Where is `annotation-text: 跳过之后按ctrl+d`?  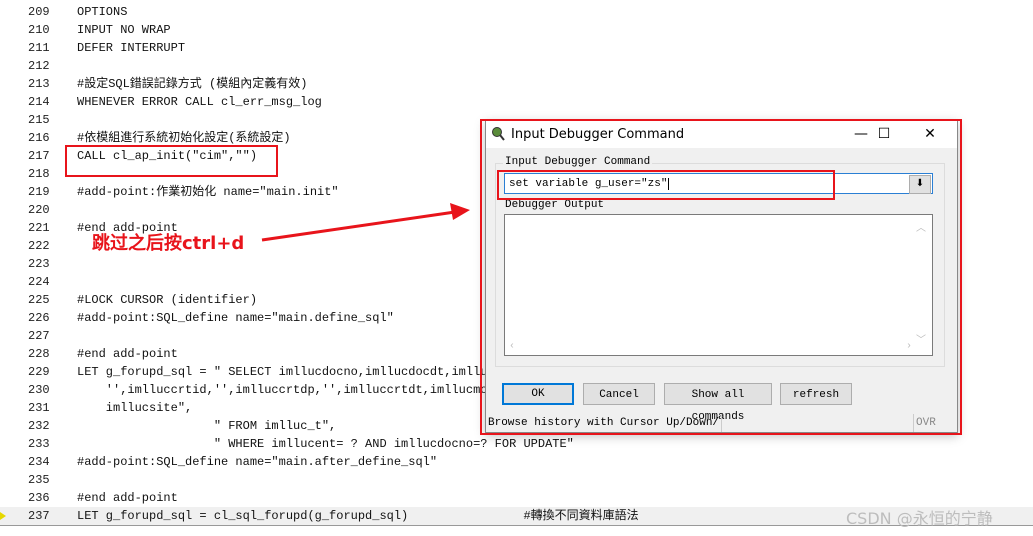
annotation-text: 跳过之后按ctrl+d is located at coordinates (168, 243).